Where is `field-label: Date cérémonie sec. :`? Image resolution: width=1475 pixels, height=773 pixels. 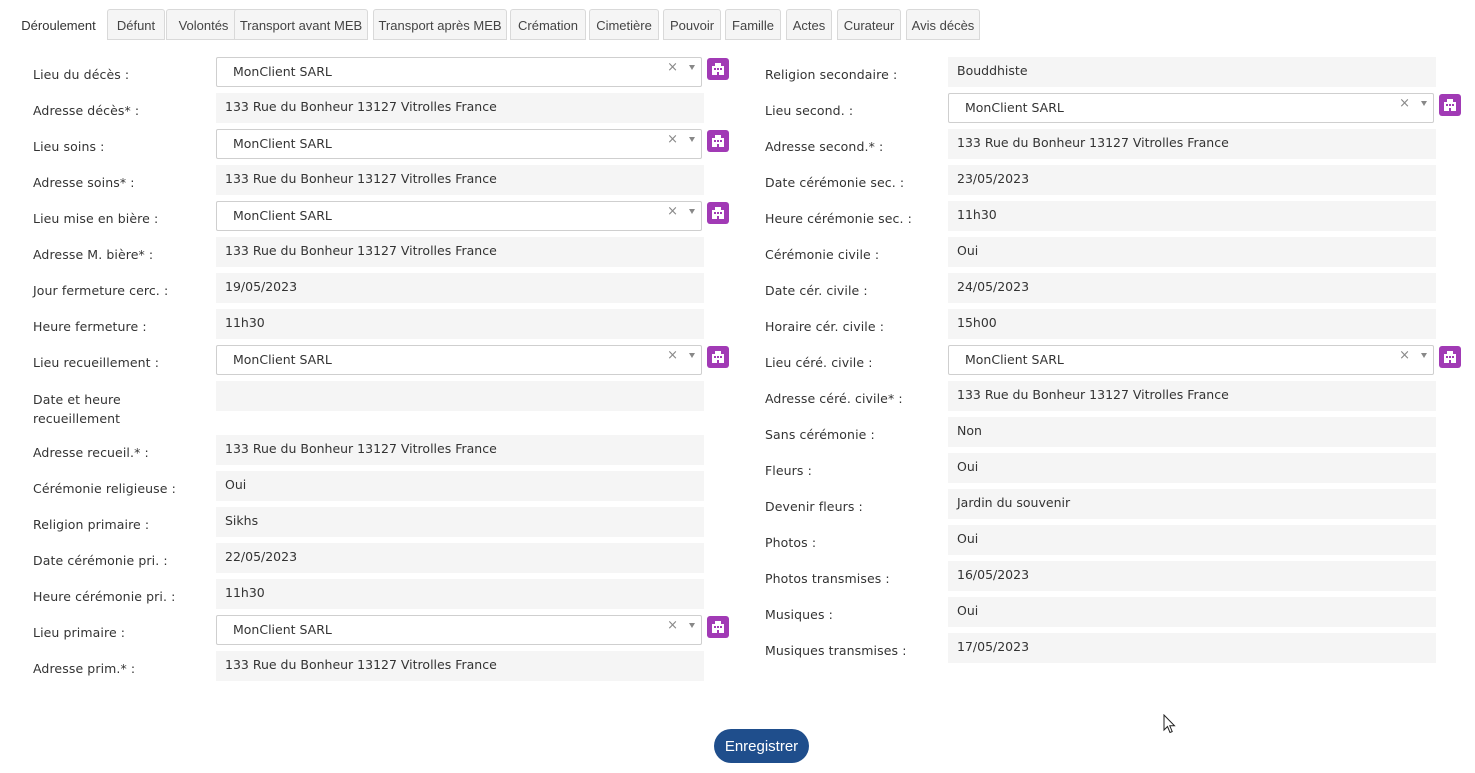 field-label: Date cérémonie sec. : is located at coordinates (835, 182).